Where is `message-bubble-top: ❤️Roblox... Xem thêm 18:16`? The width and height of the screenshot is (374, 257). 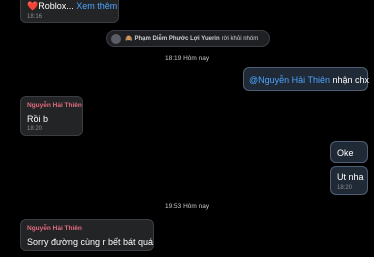
message-bubble-top: ❤️Roblox... Xem thêm 18:16 is located at coordinates (69, 11).